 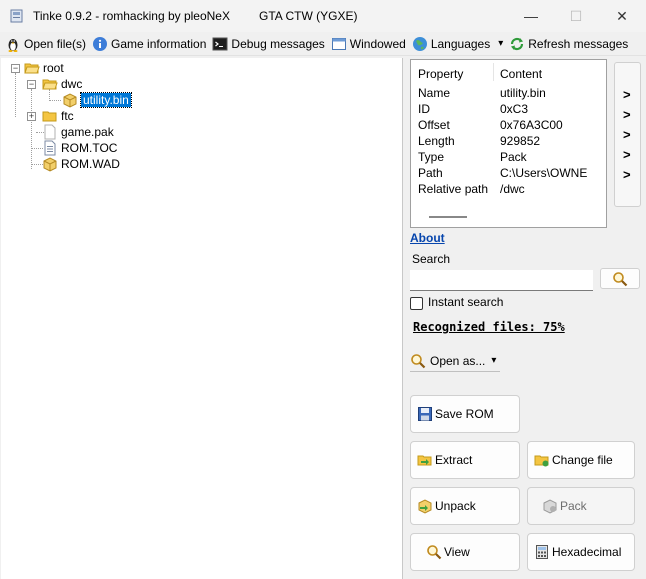 What do you see at coordinates (531, 16) in the screenshot?
I see `minimize-button: —` at bounding box center [531, 16].